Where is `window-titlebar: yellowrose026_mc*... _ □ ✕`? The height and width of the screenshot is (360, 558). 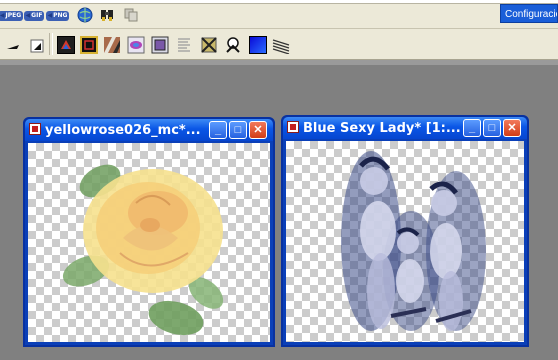 window-titlebar: yellowrose026_mc*... _ □ ✕ is located at coordinates (149, 130).